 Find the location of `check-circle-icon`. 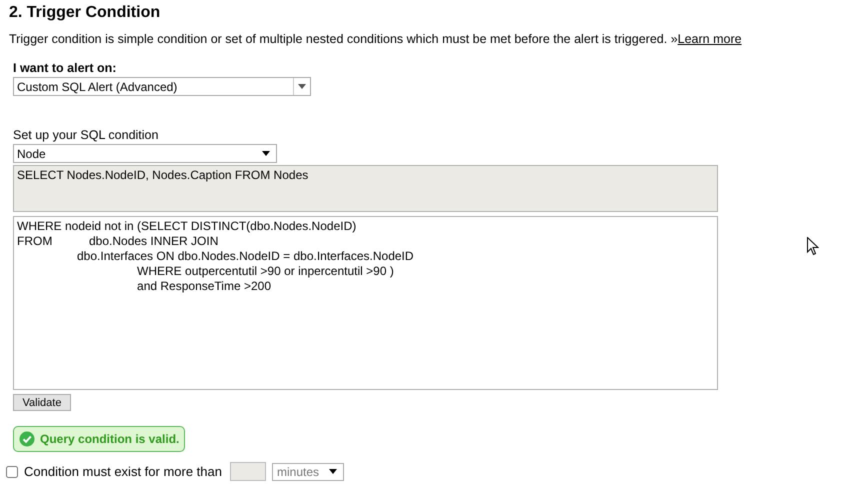

check-circle-icon is located at coordinates (27, 439).